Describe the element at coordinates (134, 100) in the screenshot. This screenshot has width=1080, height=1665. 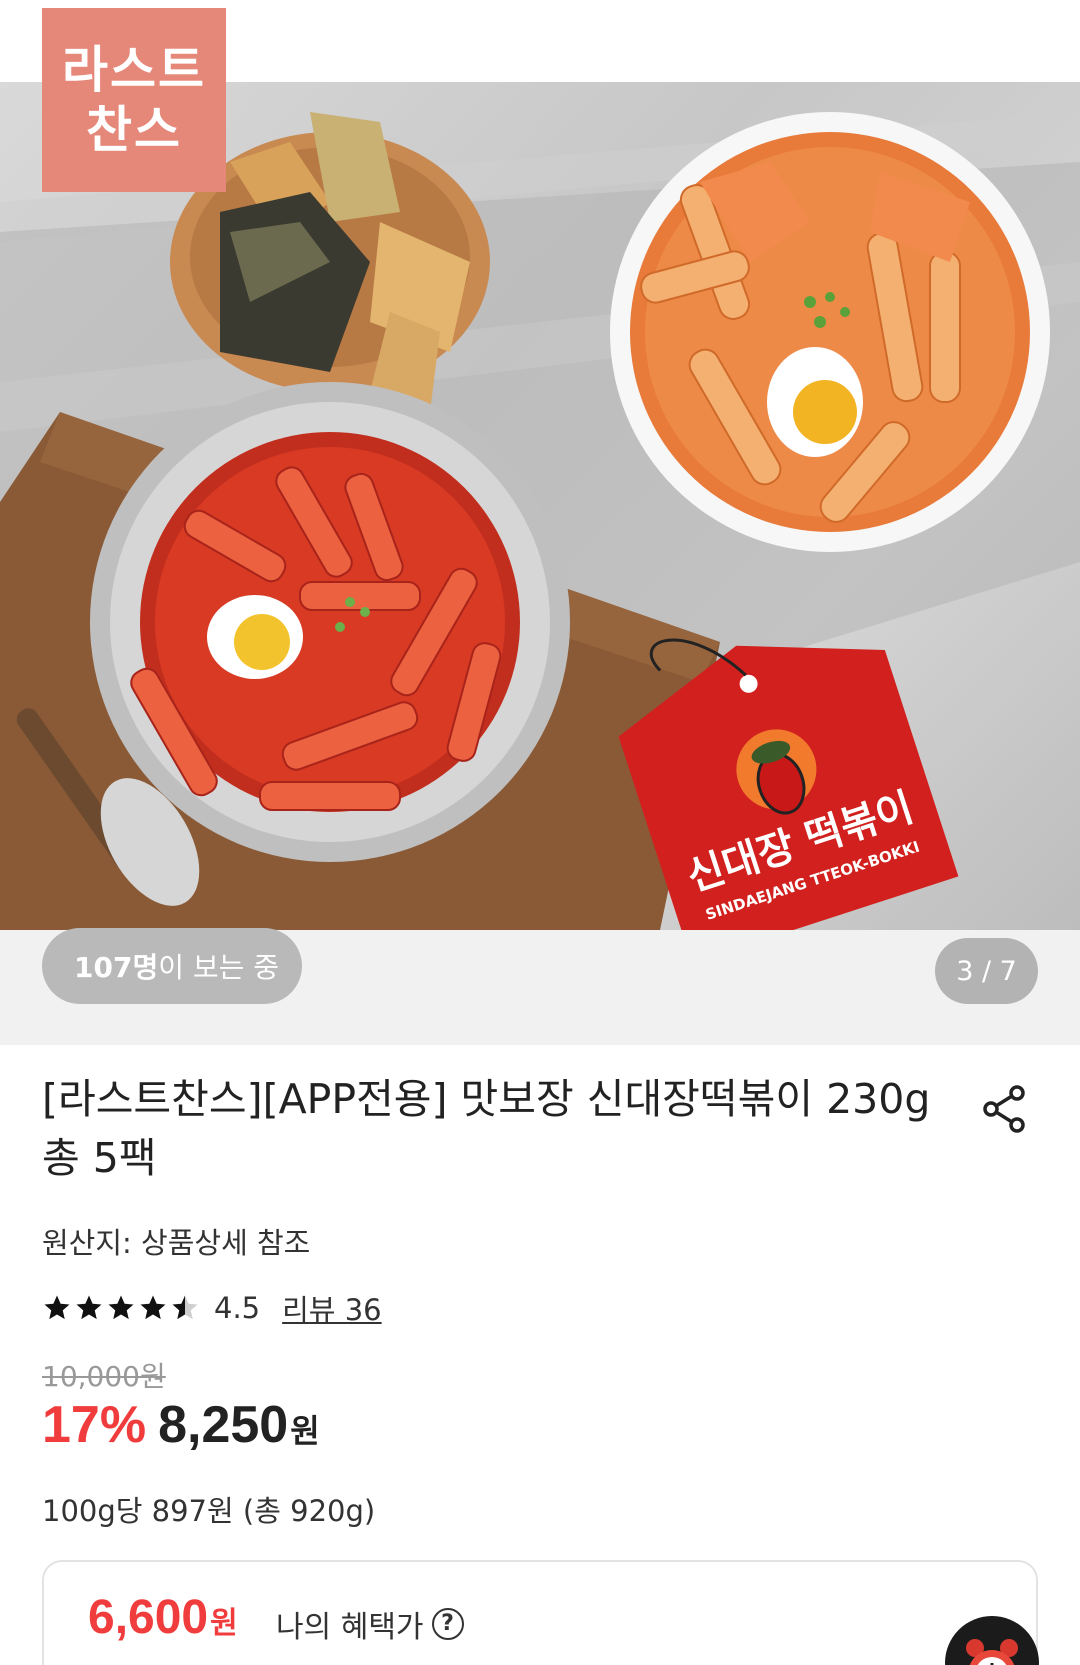
I see `last-chance-badge: 라스트 찬스` at that location.